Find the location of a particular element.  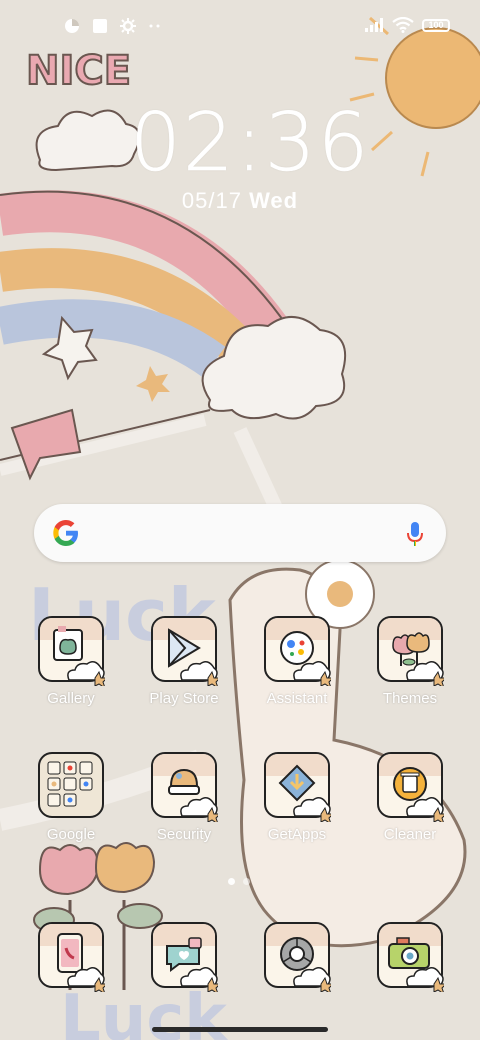

folder-google: Google is located at coordinates (71, 808).